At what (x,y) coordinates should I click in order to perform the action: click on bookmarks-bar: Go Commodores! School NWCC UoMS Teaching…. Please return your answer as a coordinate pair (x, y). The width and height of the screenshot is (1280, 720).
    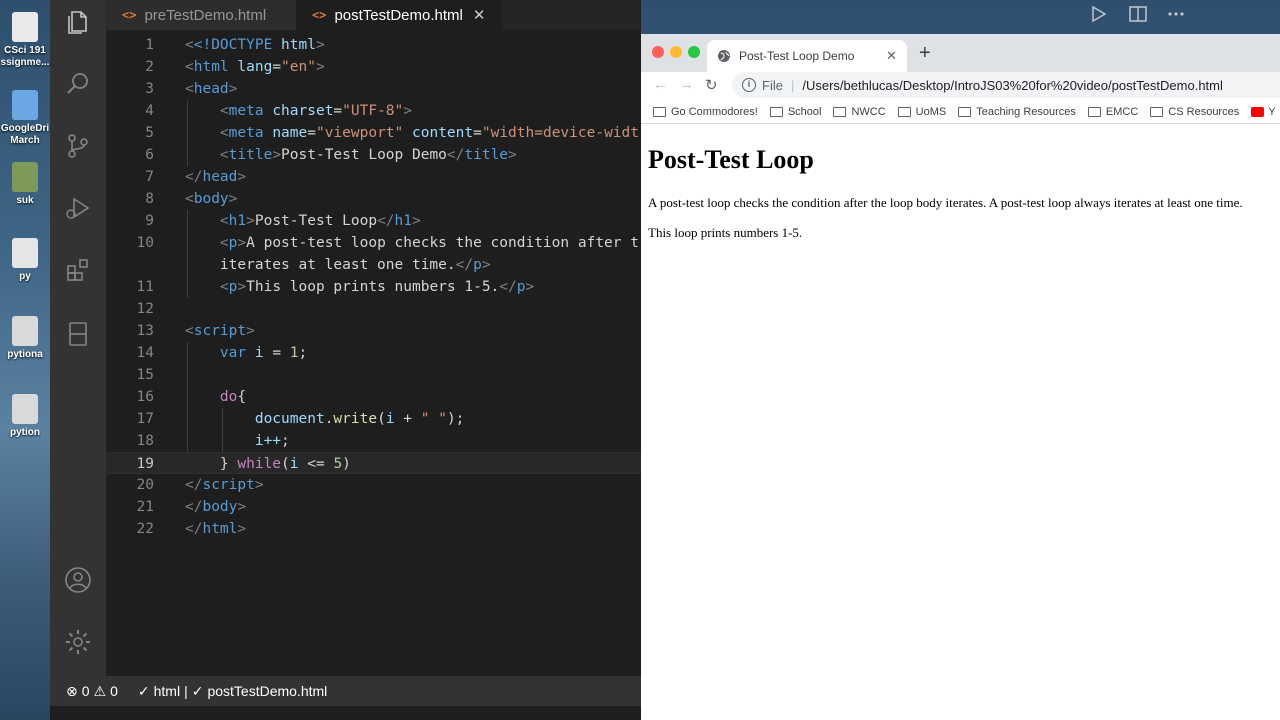
    Looking at the image, I should click on (960, 112).